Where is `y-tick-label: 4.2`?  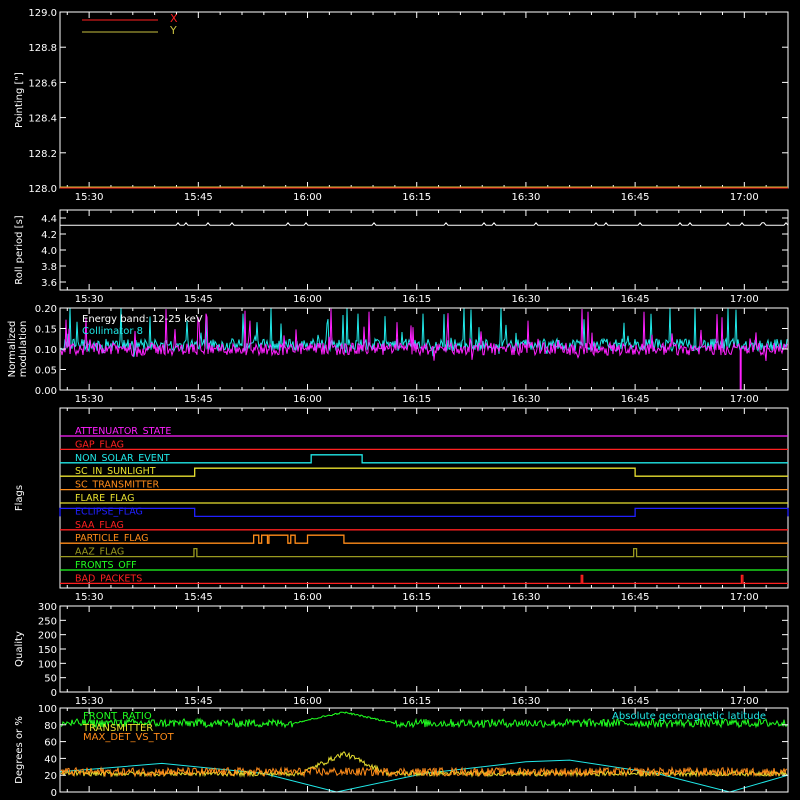
y-tick-label: 4.2 is located at coordinates (49, 235).